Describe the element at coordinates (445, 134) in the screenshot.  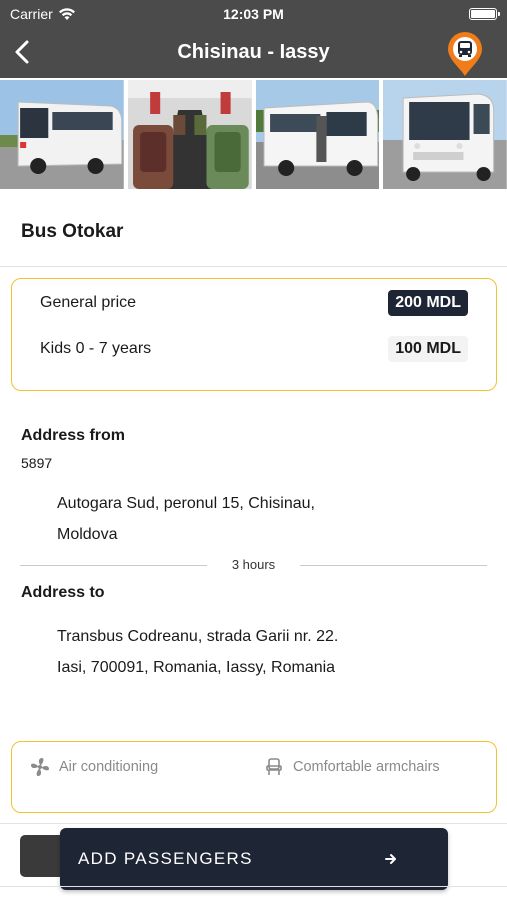
I see `bus-front-photo` at that location.